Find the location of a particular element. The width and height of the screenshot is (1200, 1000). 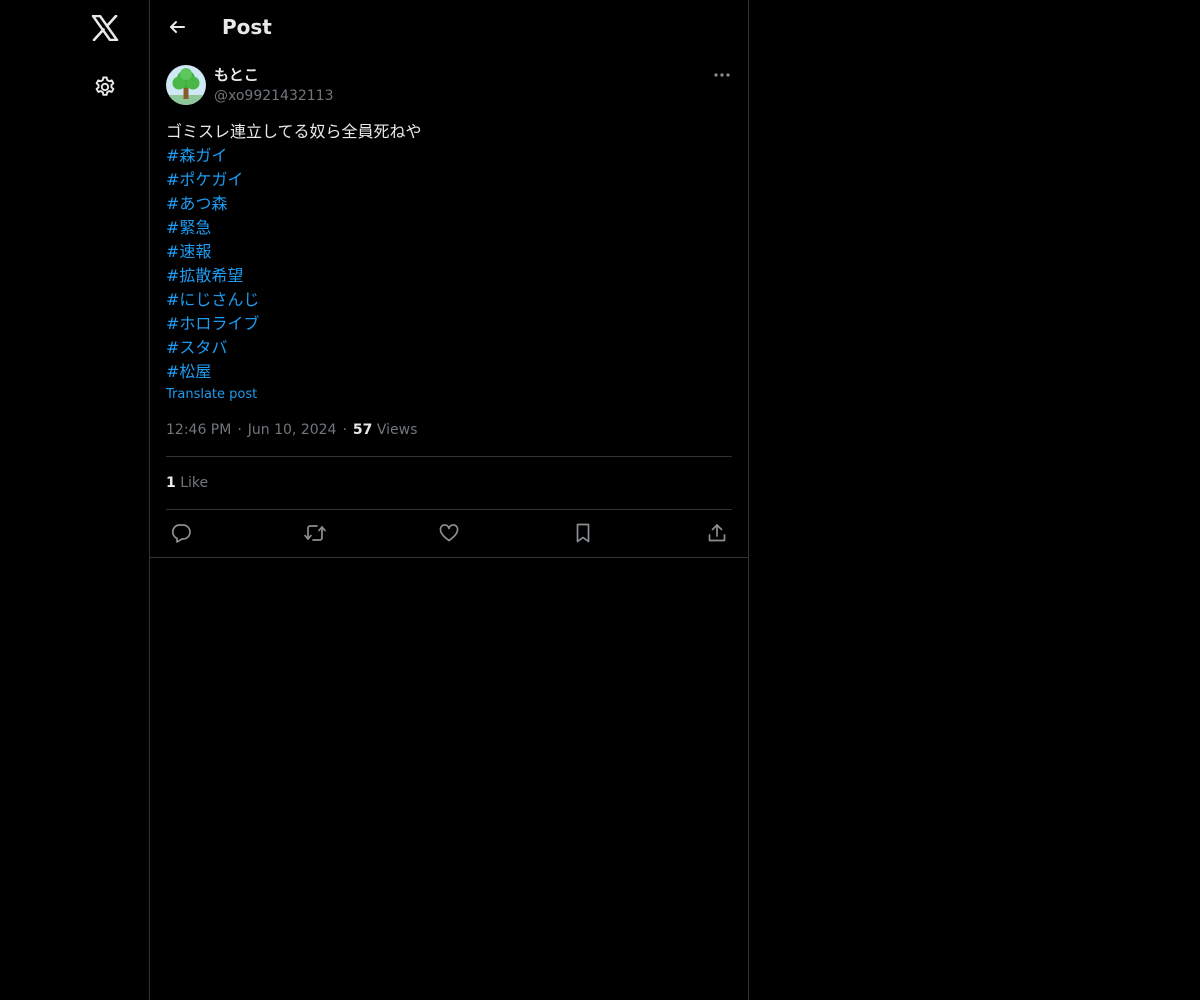

left-nav is located at coordinates (75, 500).